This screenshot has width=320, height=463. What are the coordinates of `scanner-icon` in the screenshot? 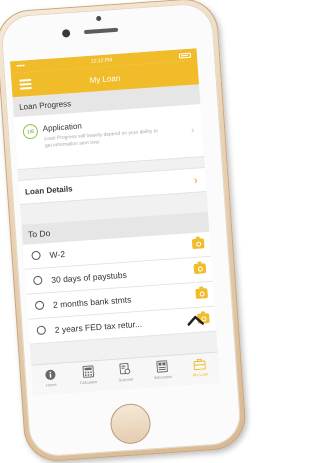 It's located at (125, 369).